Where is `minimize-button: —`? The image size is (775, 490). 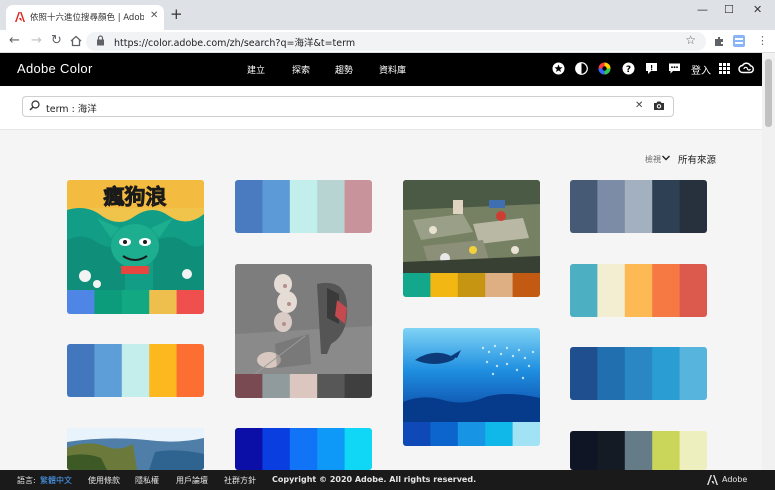 minimize-button: — is located at coordinates (702, 9).